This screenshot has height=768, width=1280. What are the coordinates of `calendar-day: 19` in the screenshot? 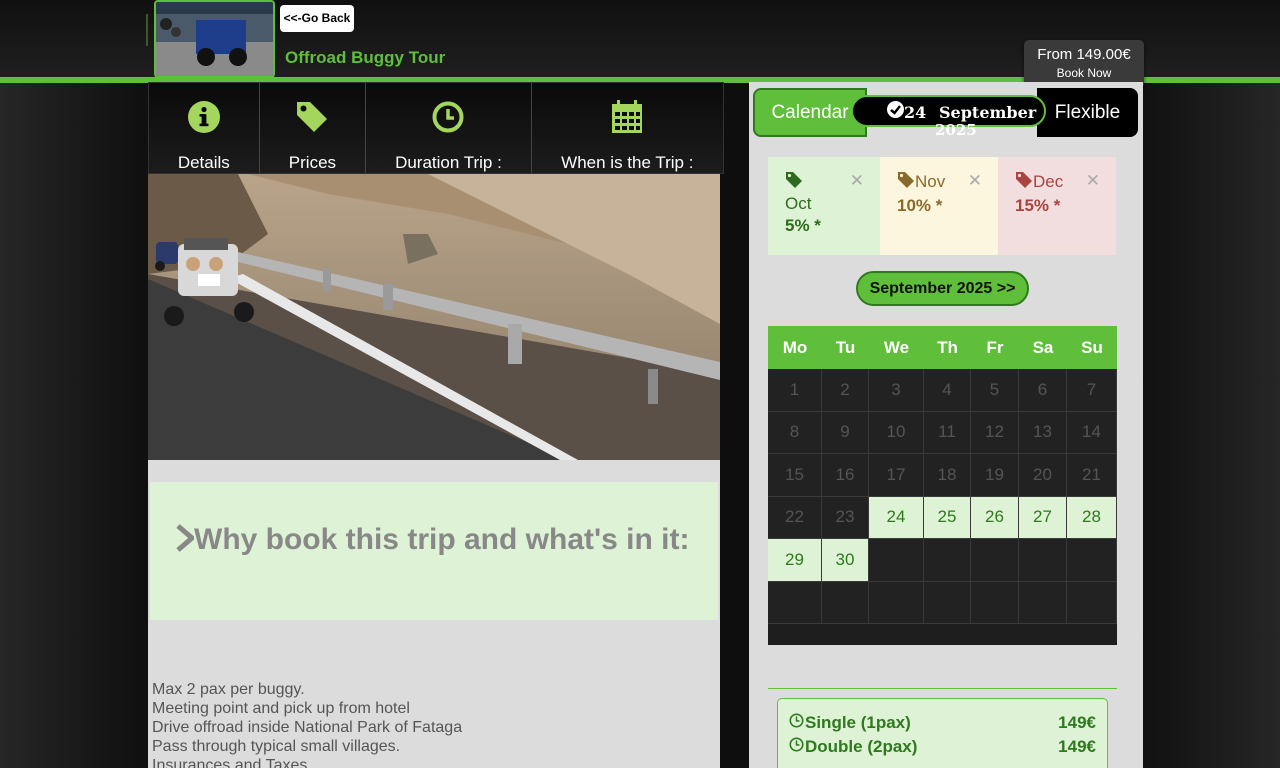 It's located at (995, 475).